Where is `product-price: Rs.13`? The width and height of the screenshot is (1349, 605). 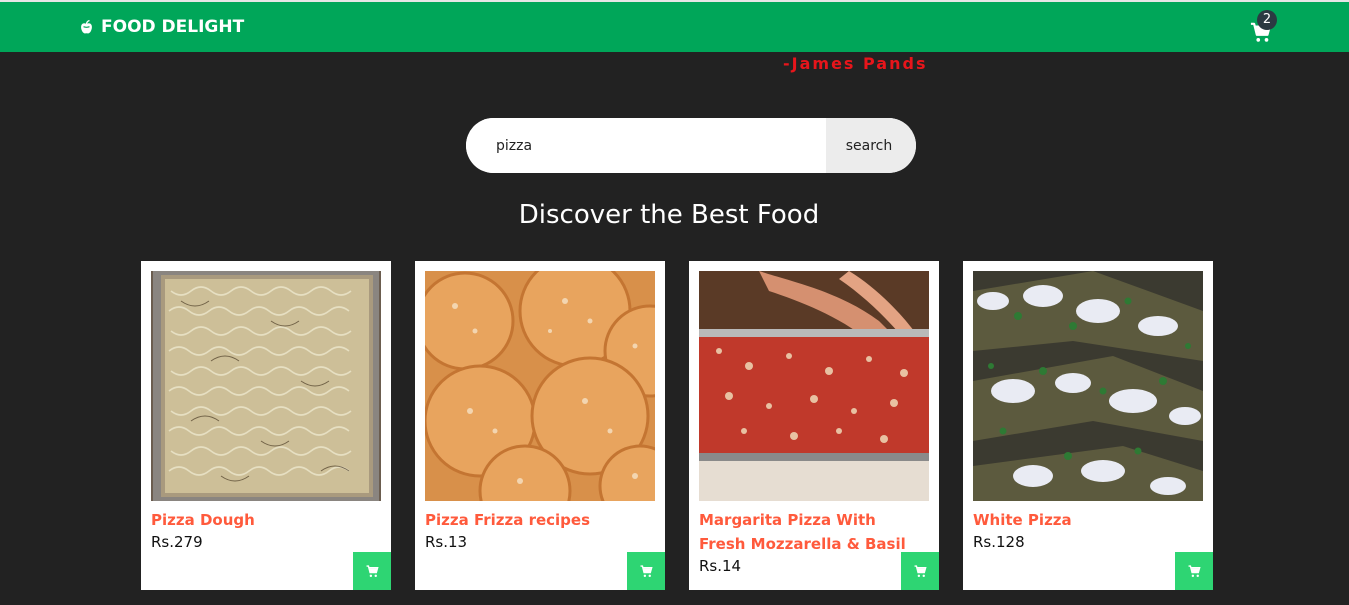 product-price: Rs.13 is located at coordinates (446, 542).